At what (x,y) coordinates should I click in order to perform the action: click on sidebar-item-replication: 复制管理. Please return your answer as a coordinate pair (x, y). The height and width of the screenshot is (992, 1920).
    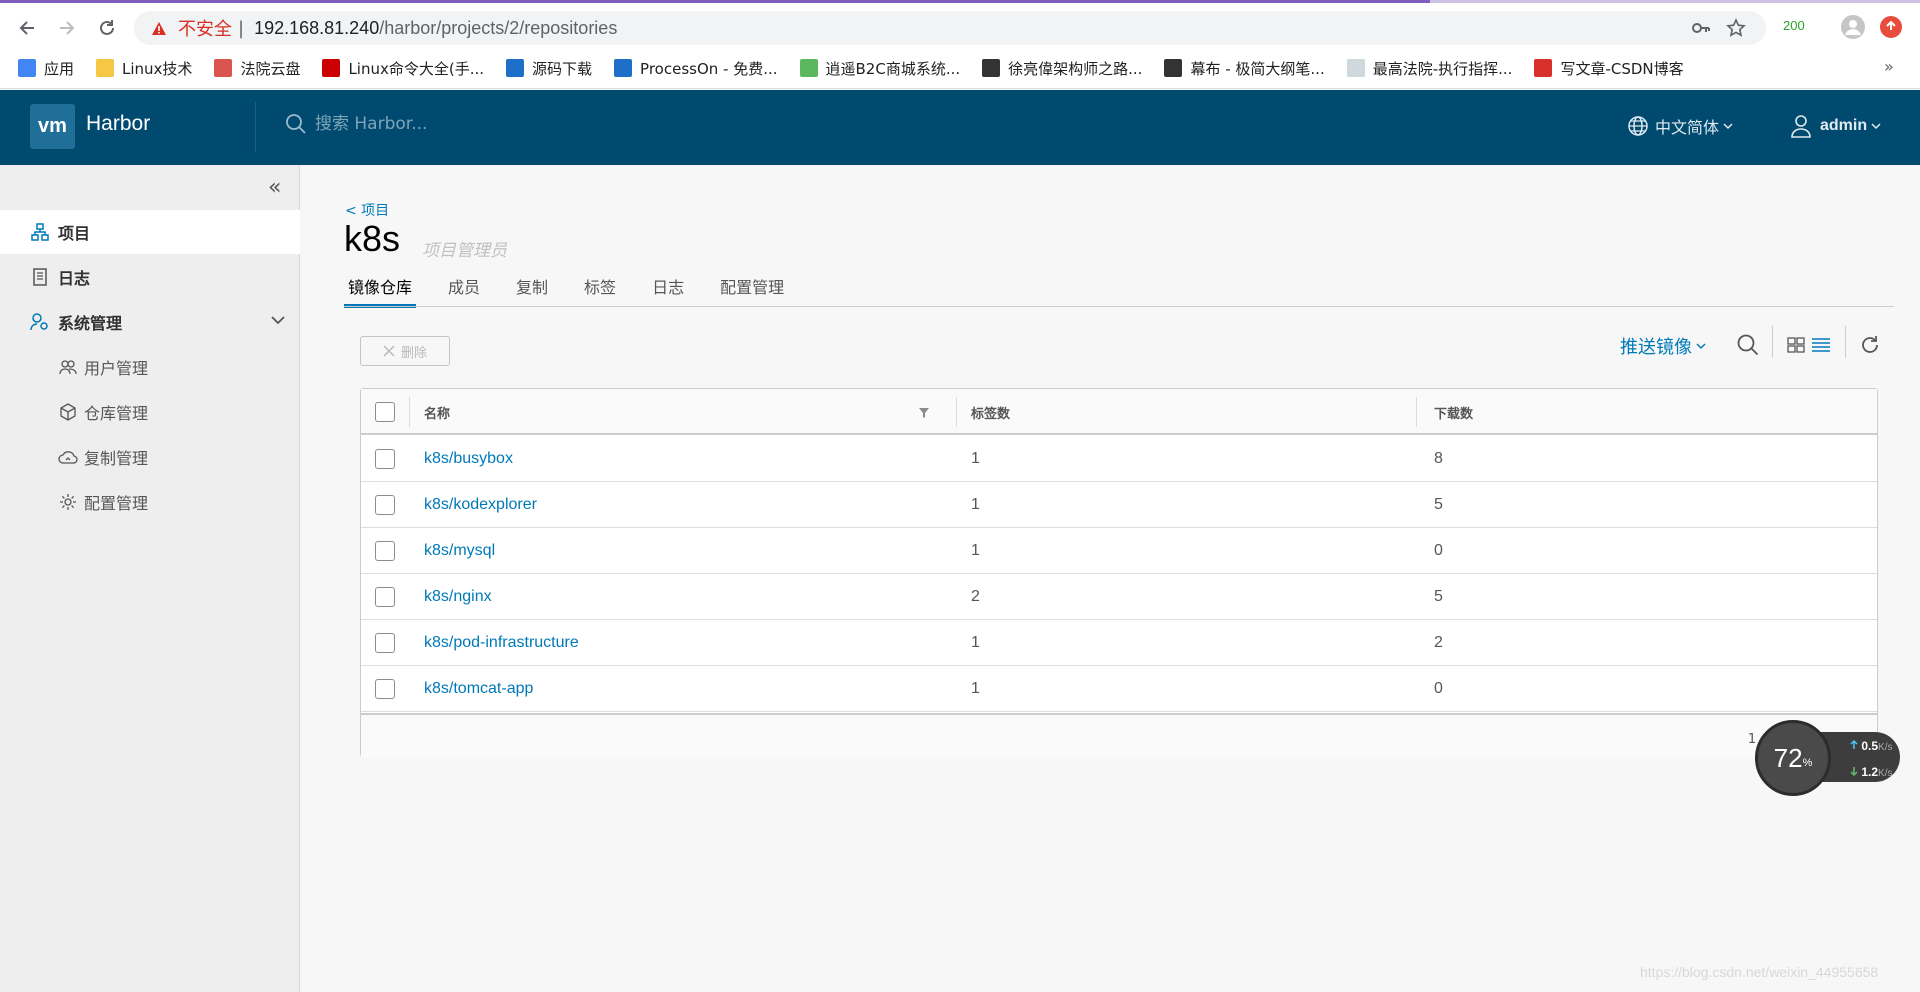
    Looking at the image, I should click on (150, 457).